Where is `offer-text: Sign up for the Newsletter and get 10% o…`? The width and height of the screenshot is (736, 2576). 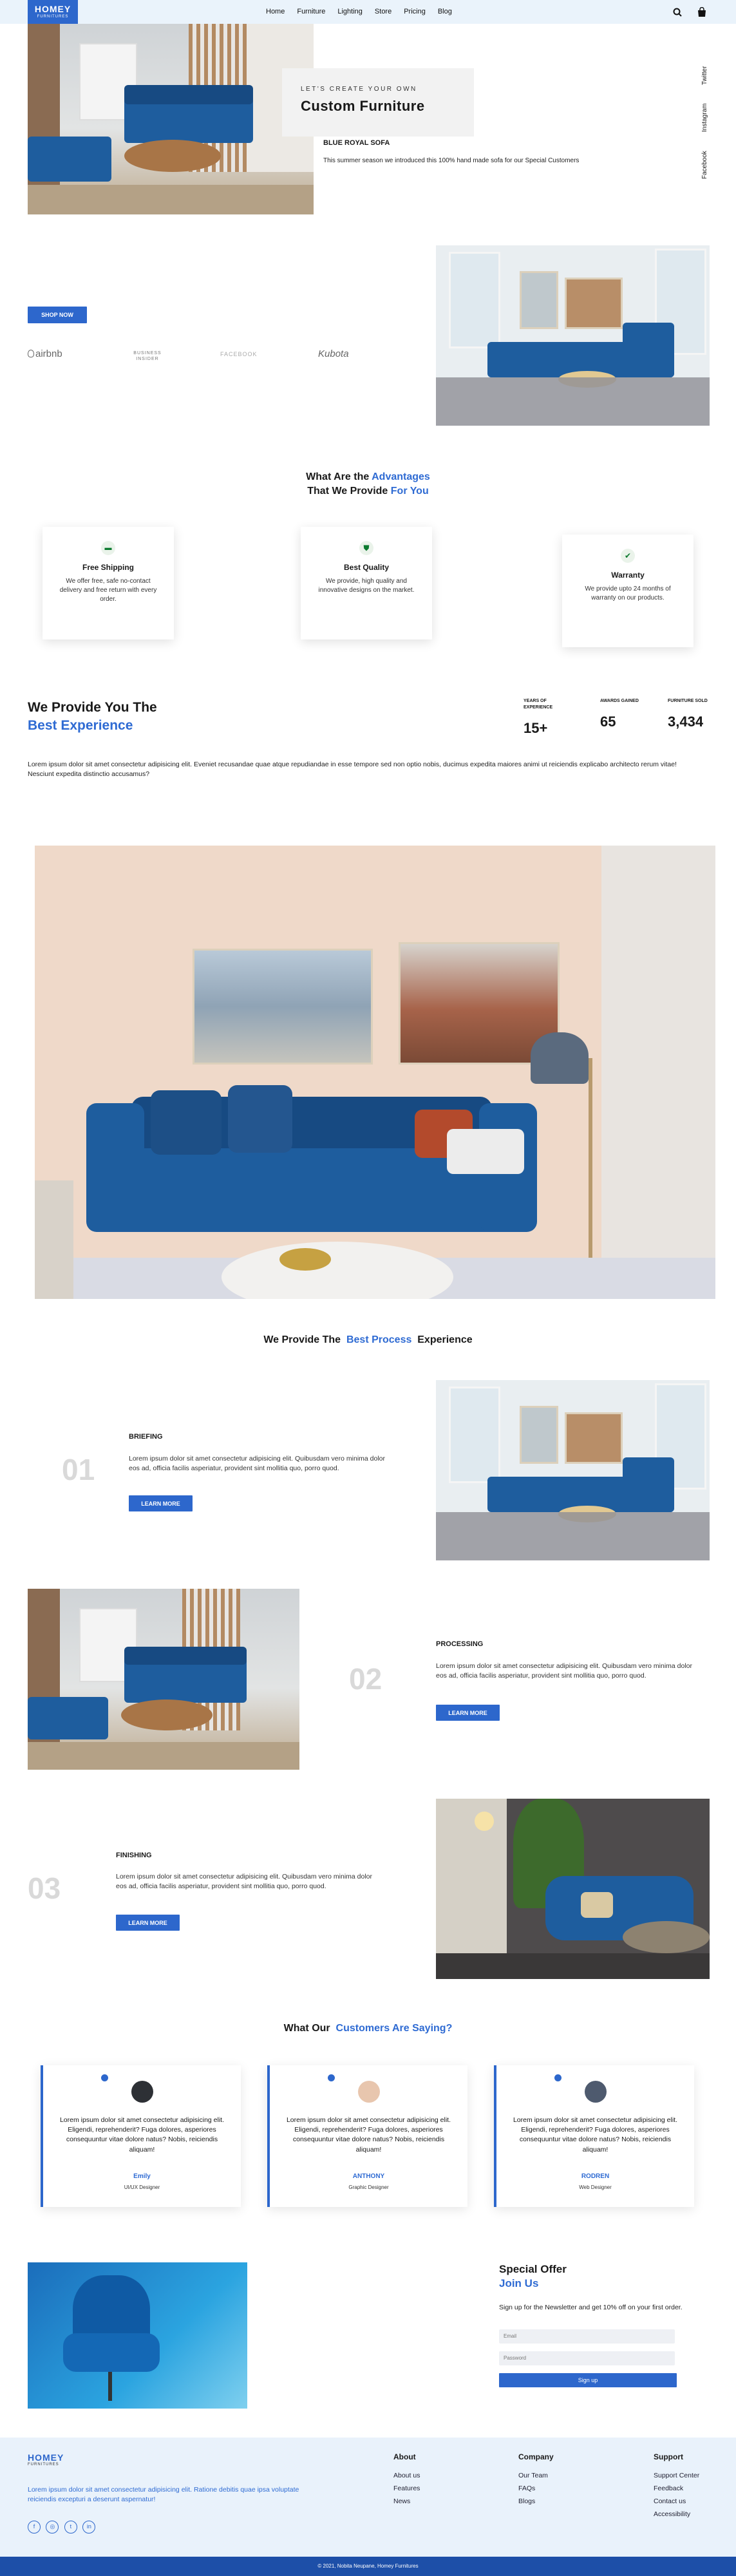
offer-text: Sign up for the Newsletter and get 10% o… is located at coordinates (591, 2307).